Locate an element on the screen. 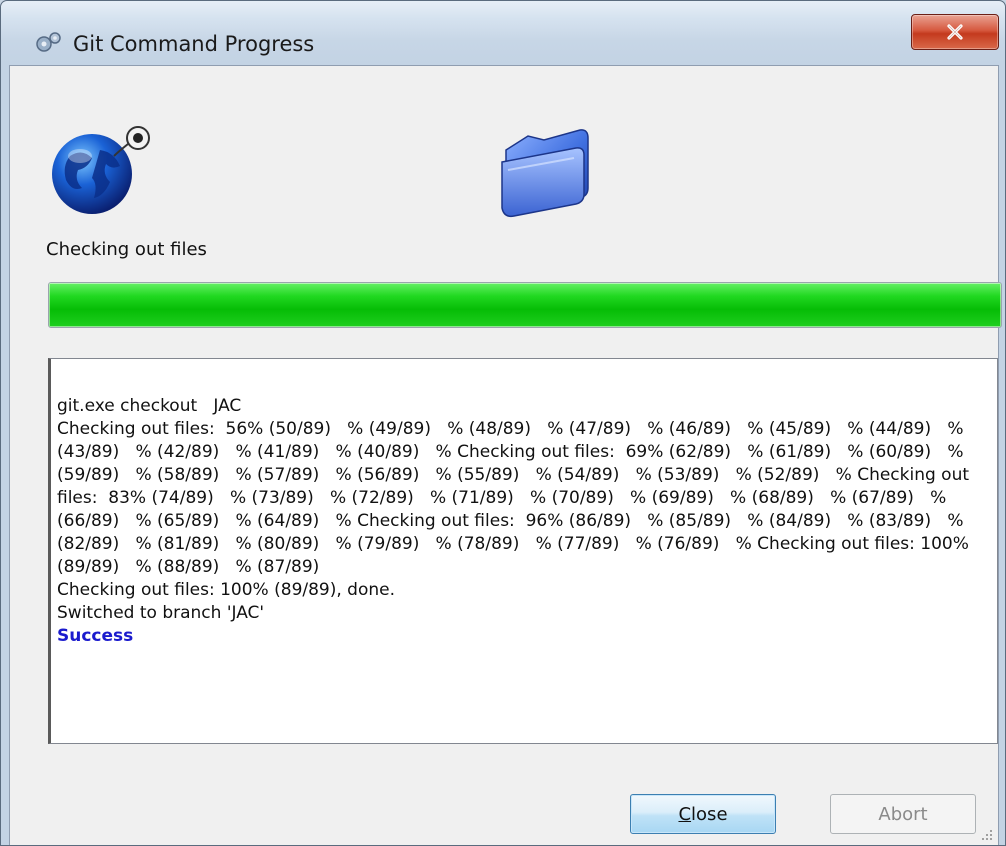 Image resolution: width=1006 pixels, height=846 pixels. globe-icon is located at coordinates (101, 170).